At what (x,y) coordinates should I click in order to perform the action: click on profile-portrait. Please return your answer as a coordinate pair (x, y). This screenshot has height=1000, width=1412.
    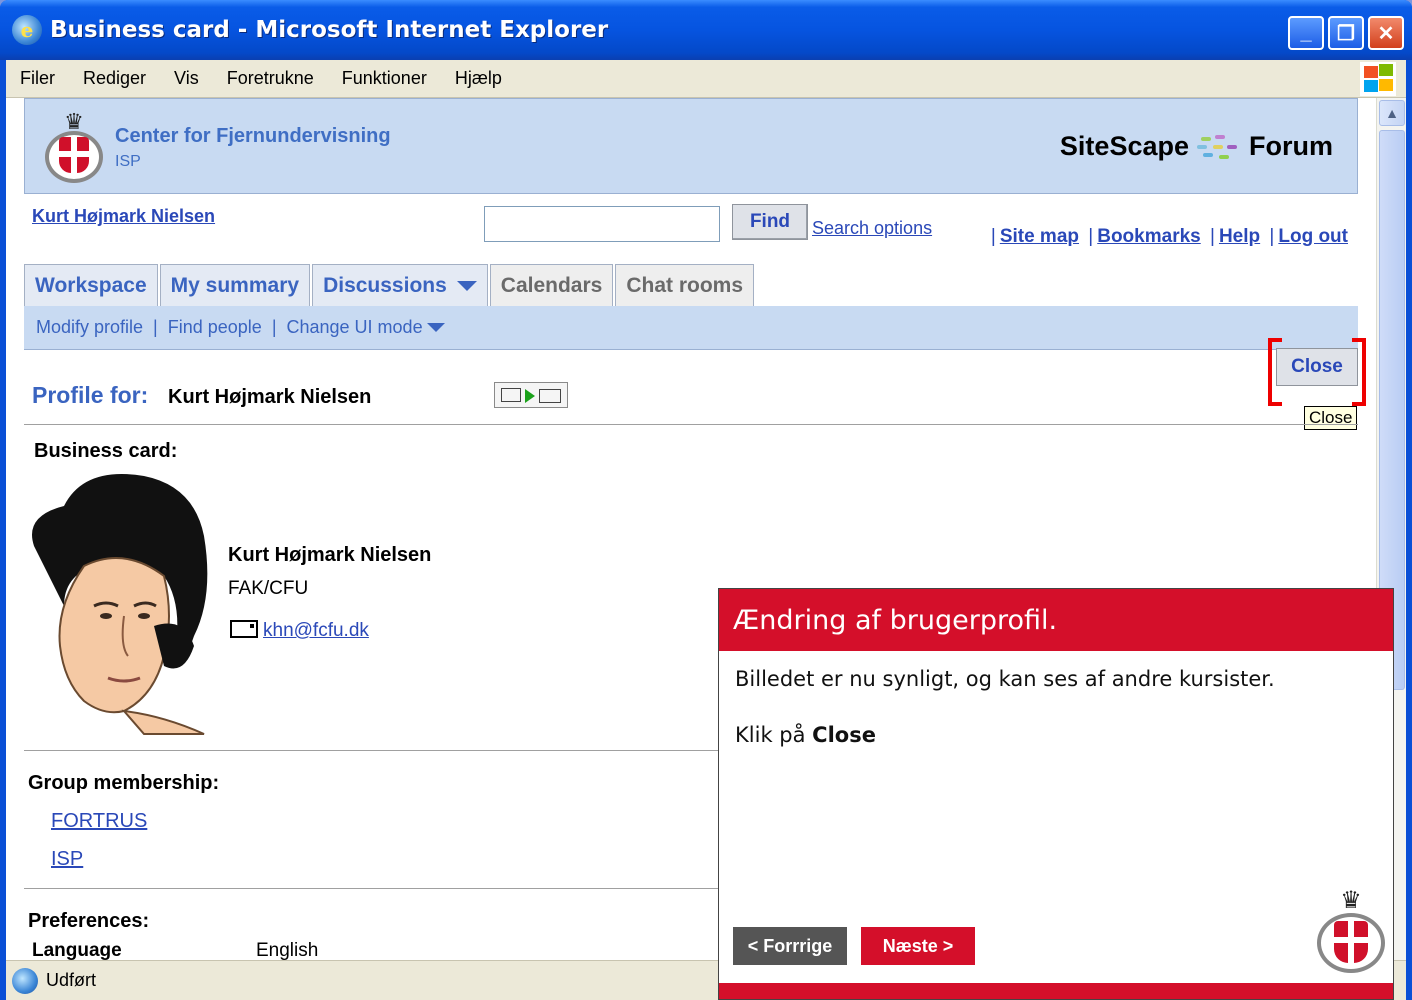
    Looking at the image, I should click on (120, 604).